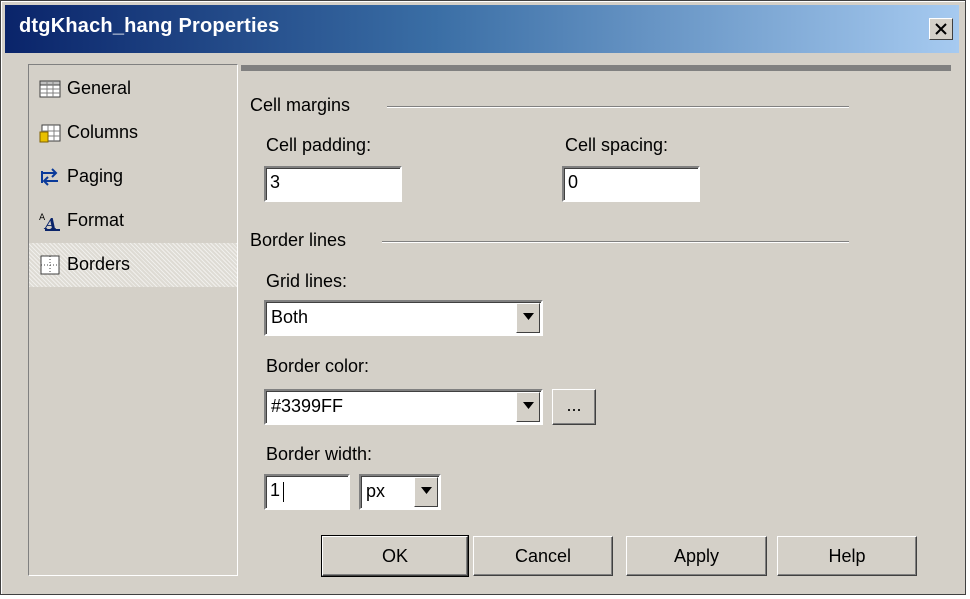 The height and width of the screenshot is (599, 970). Describe the element at coordinates (307, 492) in the screenshot. I see `border-width-input: 1` at that location.